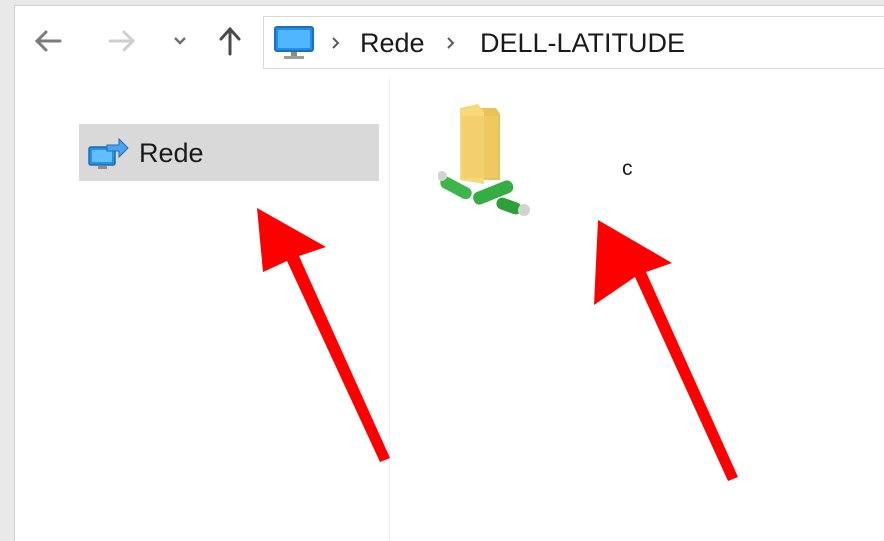 This screenshot has width=884, height=541. I want to click on arrow-right-icon, so click(122, 41).